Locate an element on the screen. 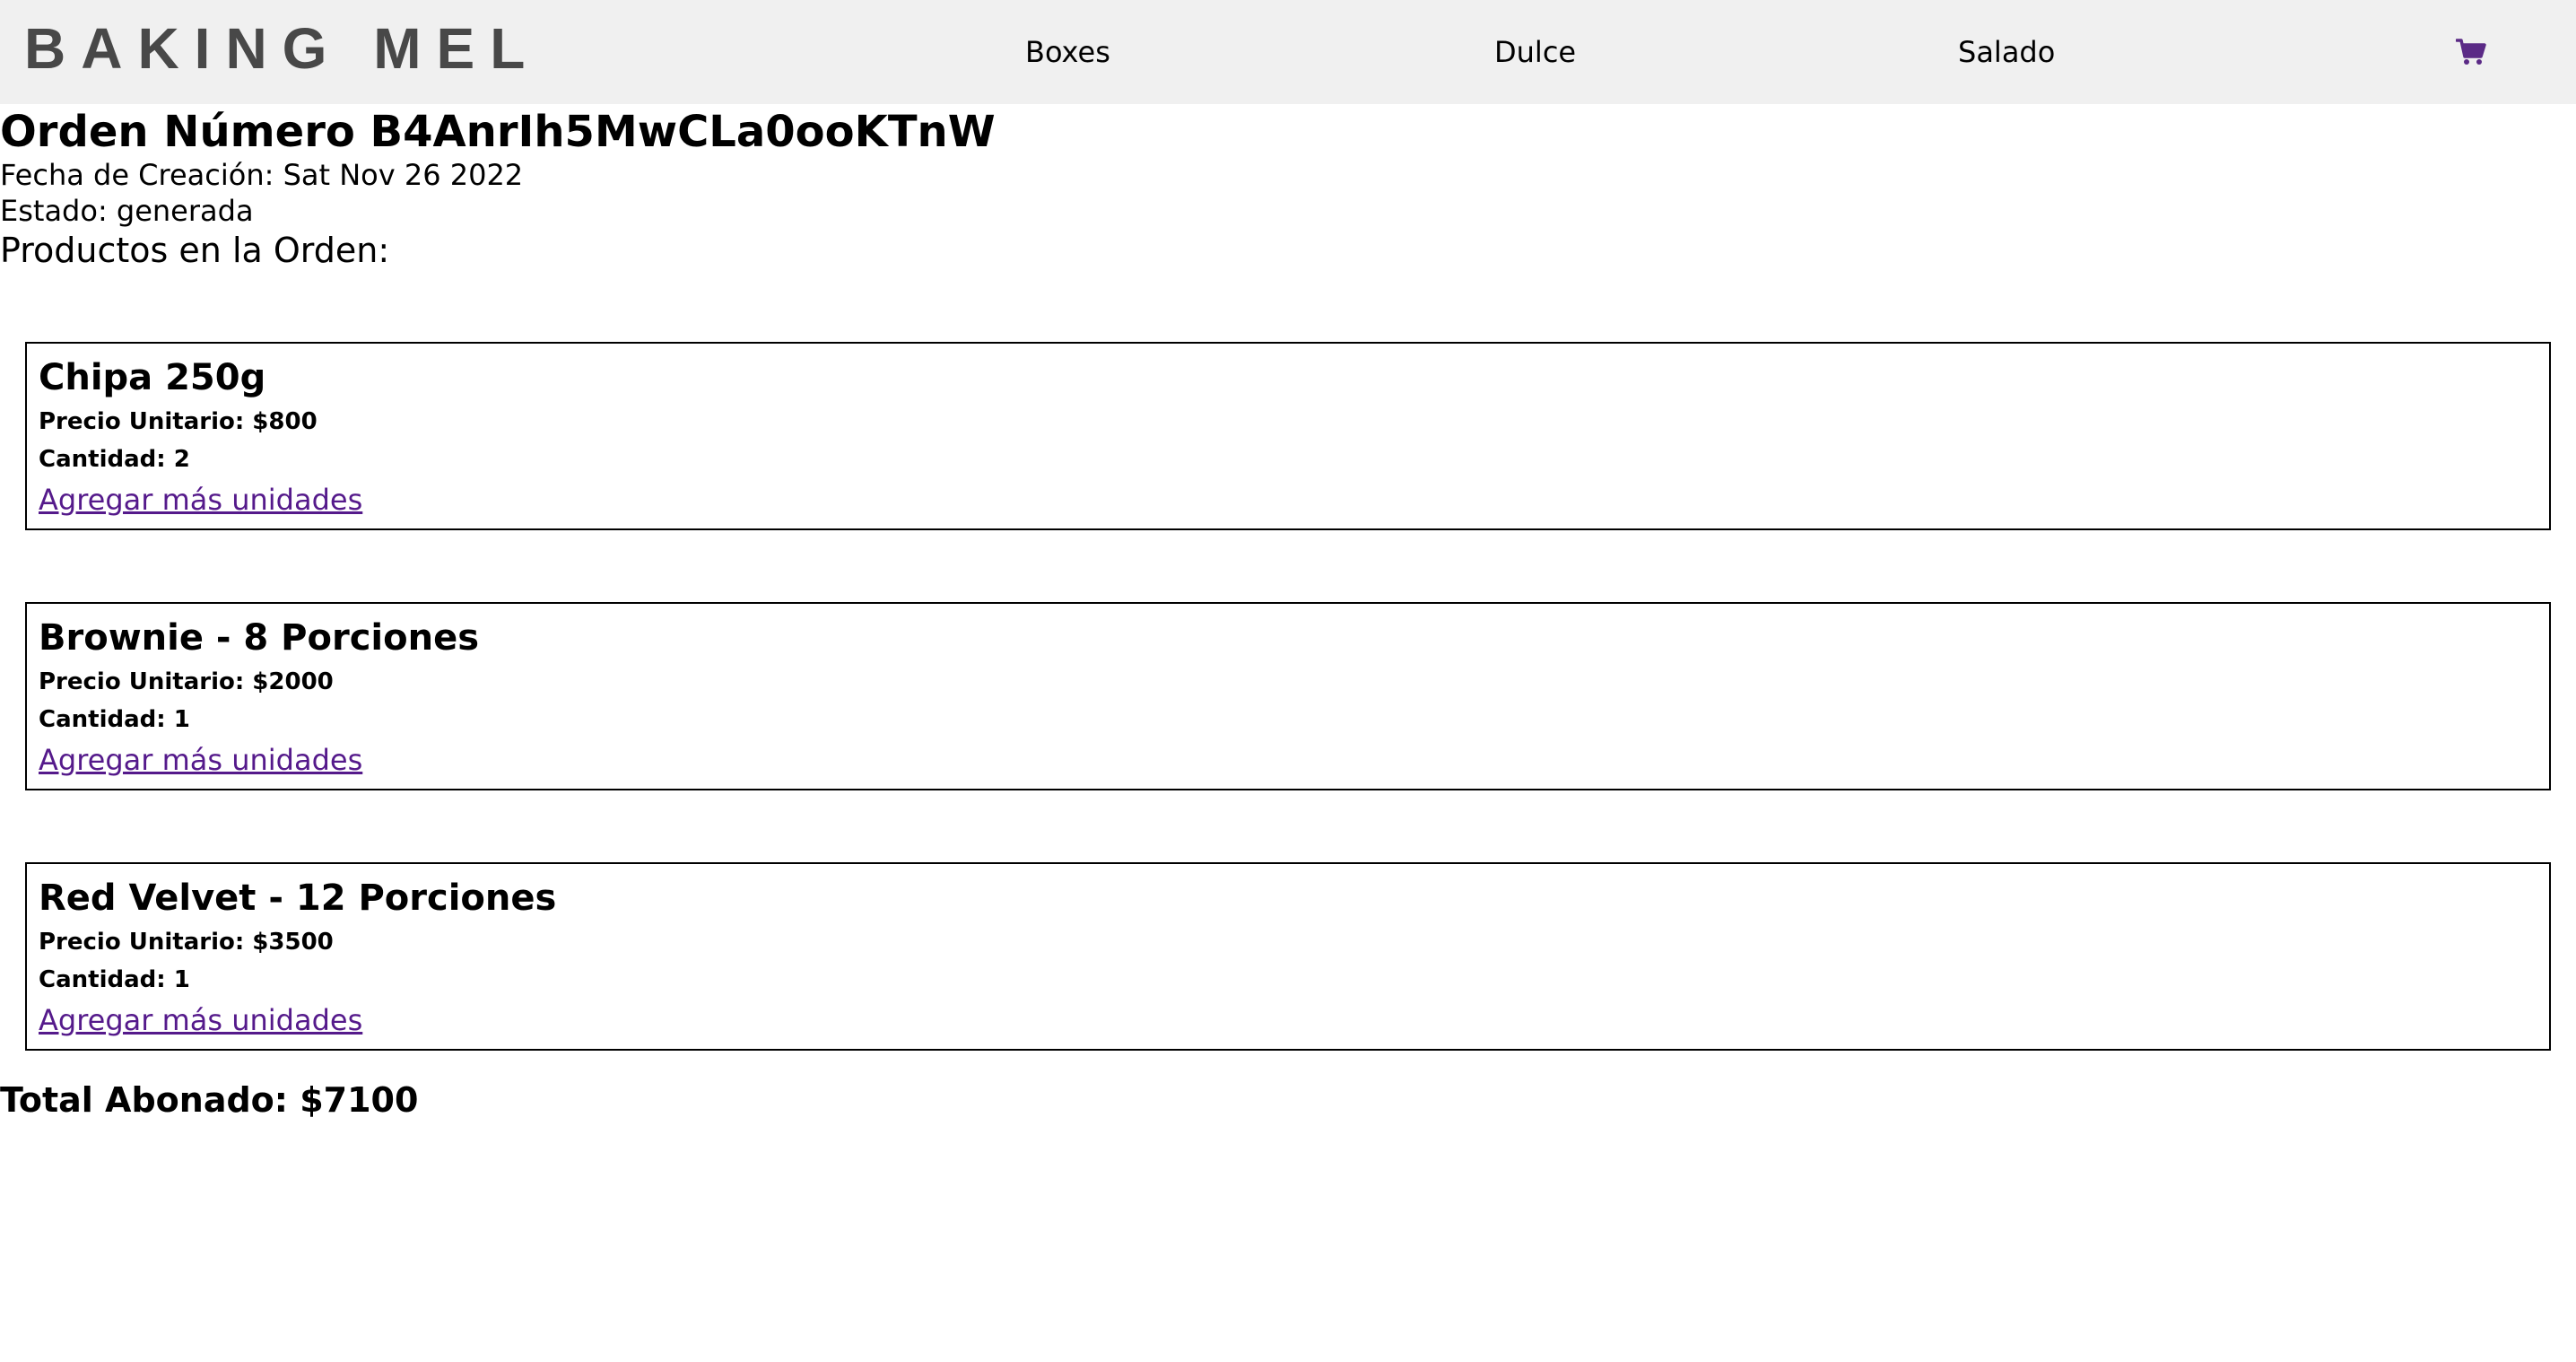 Image resolution: width=2576 pixels, height=1362 pixels. nav-link-dulce: Dulce is located at coordinates (1535, 52).